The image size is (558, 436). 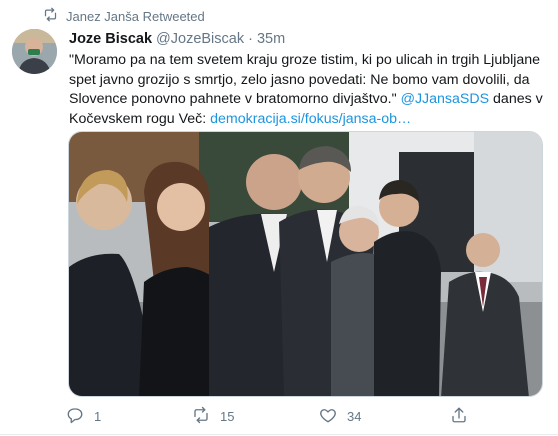 What do you see at coordinates (271, 39) in the screenshot?
I see `tweet-timestamp: 35m` at bounding box center [271, 39].